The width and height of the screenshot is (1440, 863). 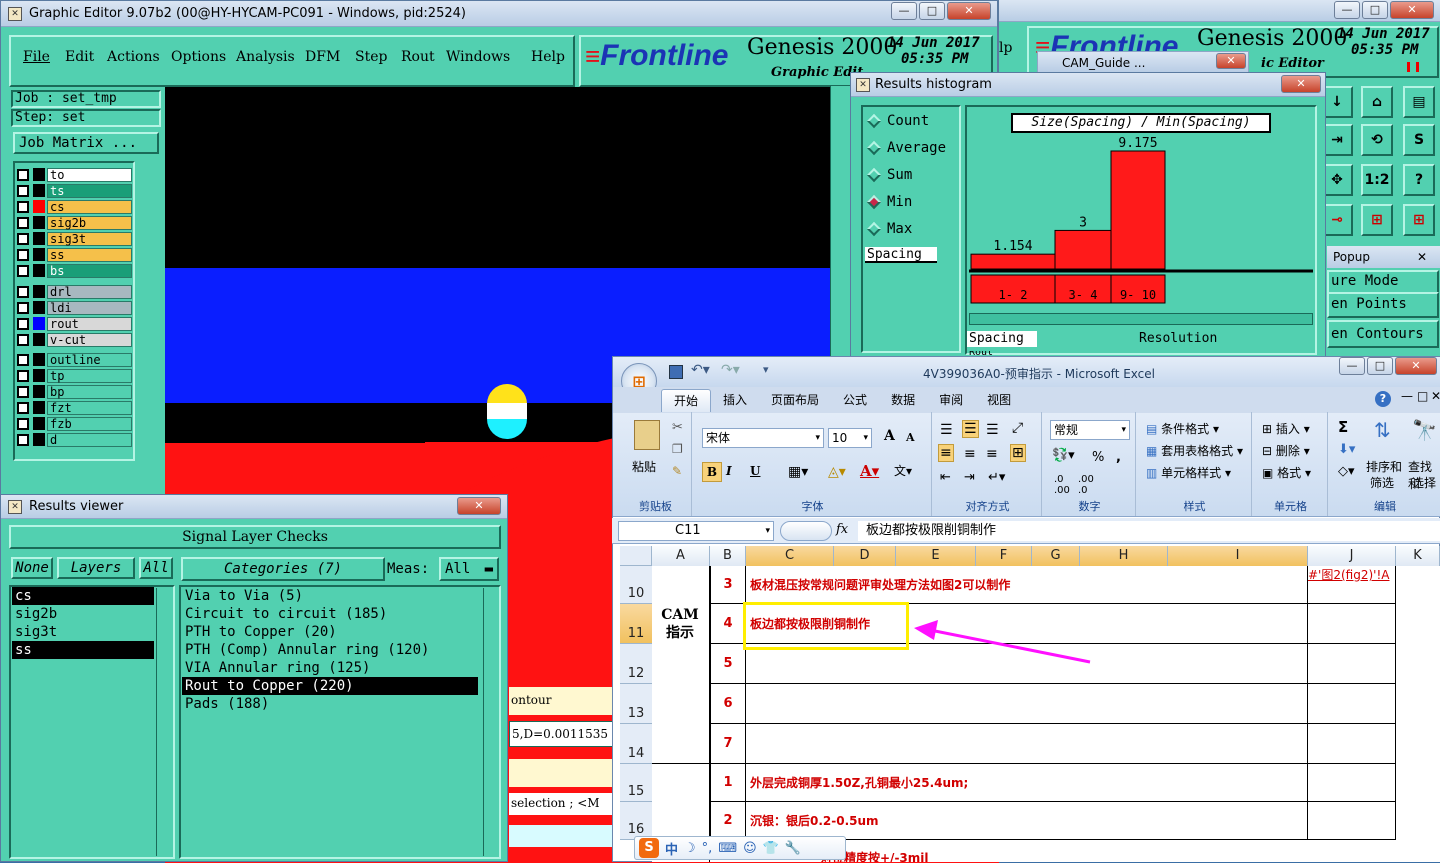 I want to click on cell-c-text: 外层完成铜厚1.50Z,孔铜最小25.4um;, so click(x=1027, y=783).